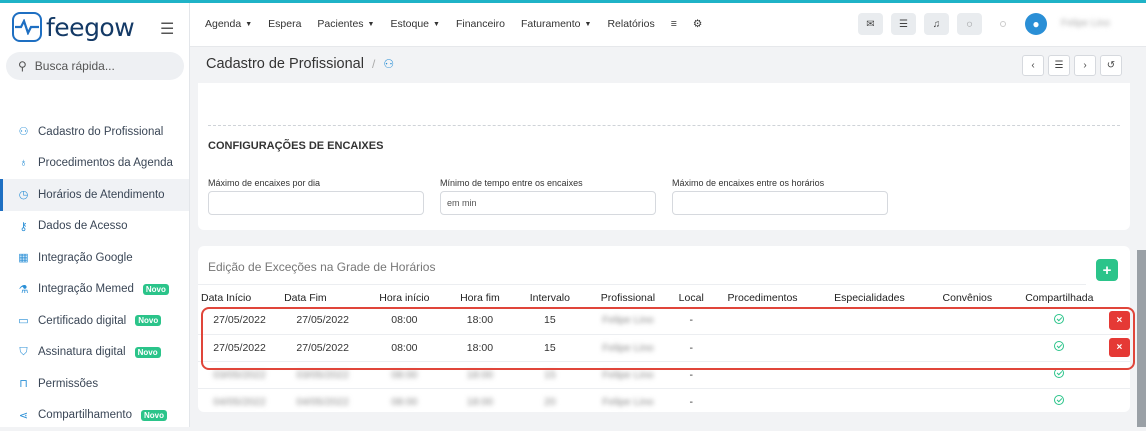  I want to click on logo: feegow, so click(73, 27).